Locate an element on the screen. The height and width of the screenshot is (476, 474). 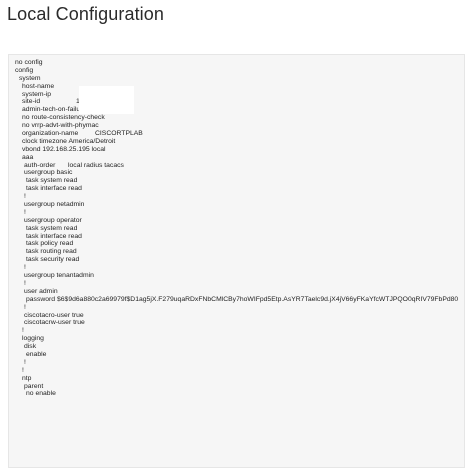
config-line: ciscotacrw-user true is located at coordinates (54, 323).